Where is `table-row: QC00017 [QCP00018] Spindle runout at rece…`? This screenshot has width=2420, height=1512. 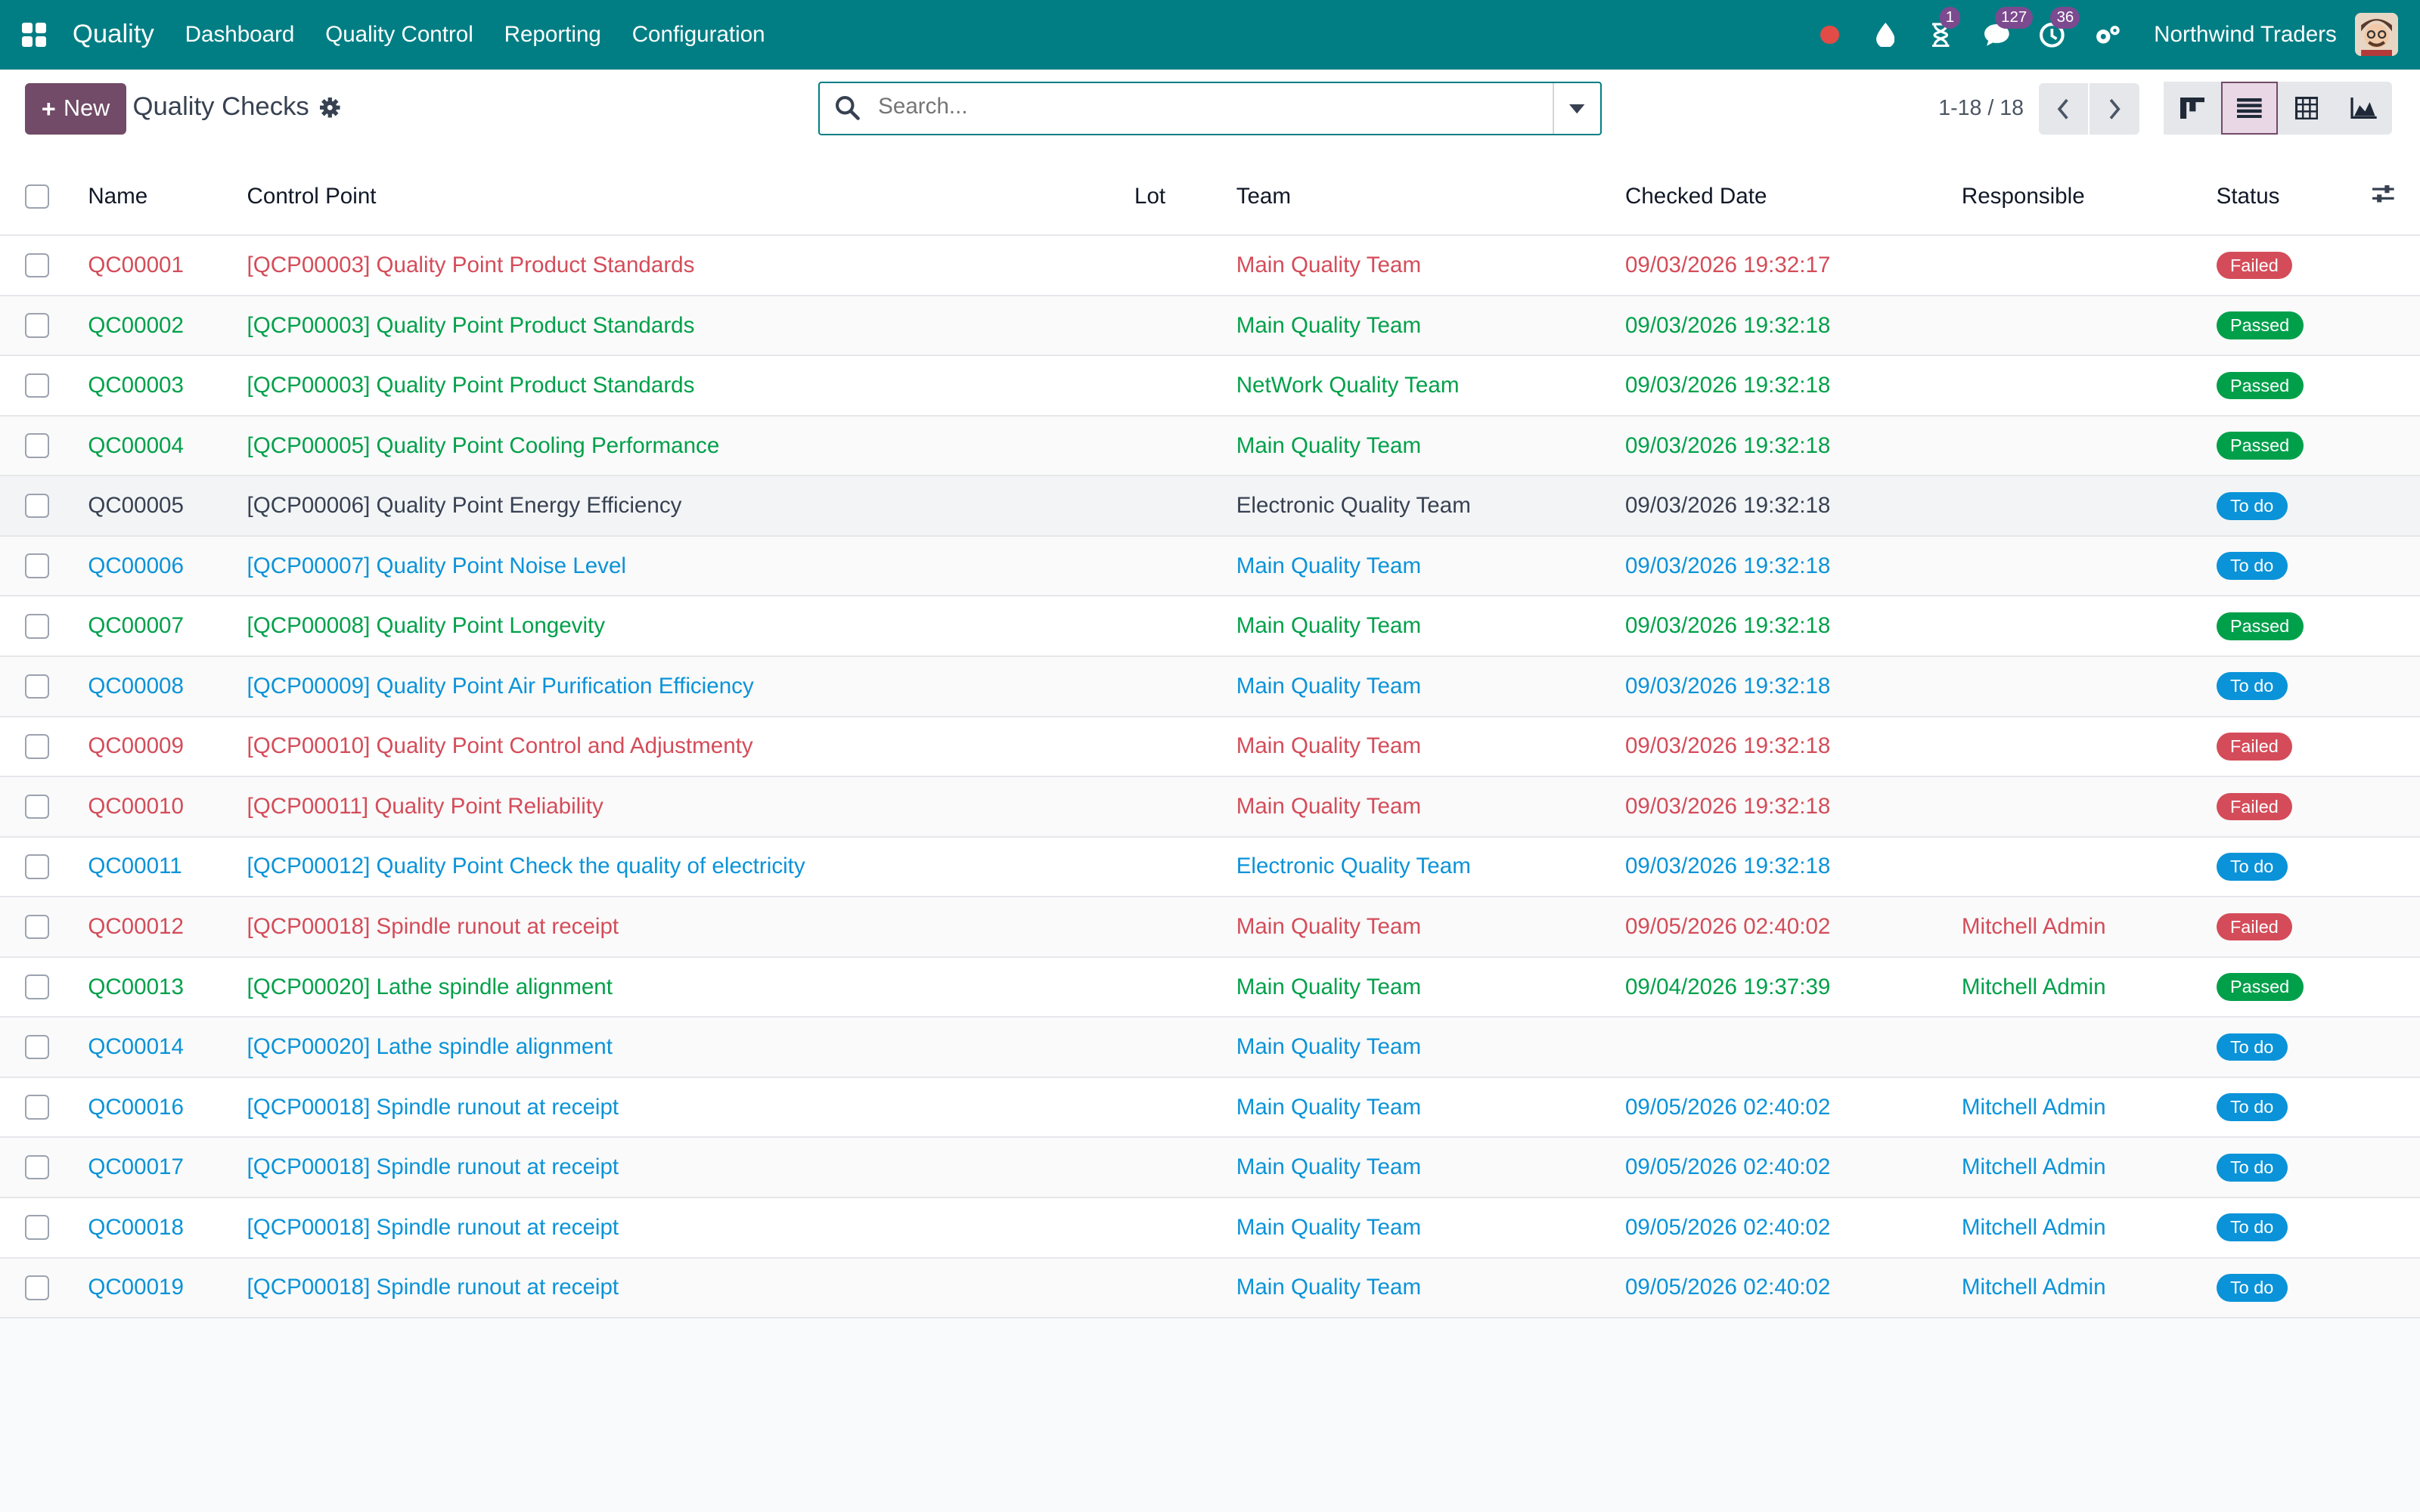
table-row: QC00017 [QCP00018] Spindle runout at rece… is located at coordinates (1210, 1167).